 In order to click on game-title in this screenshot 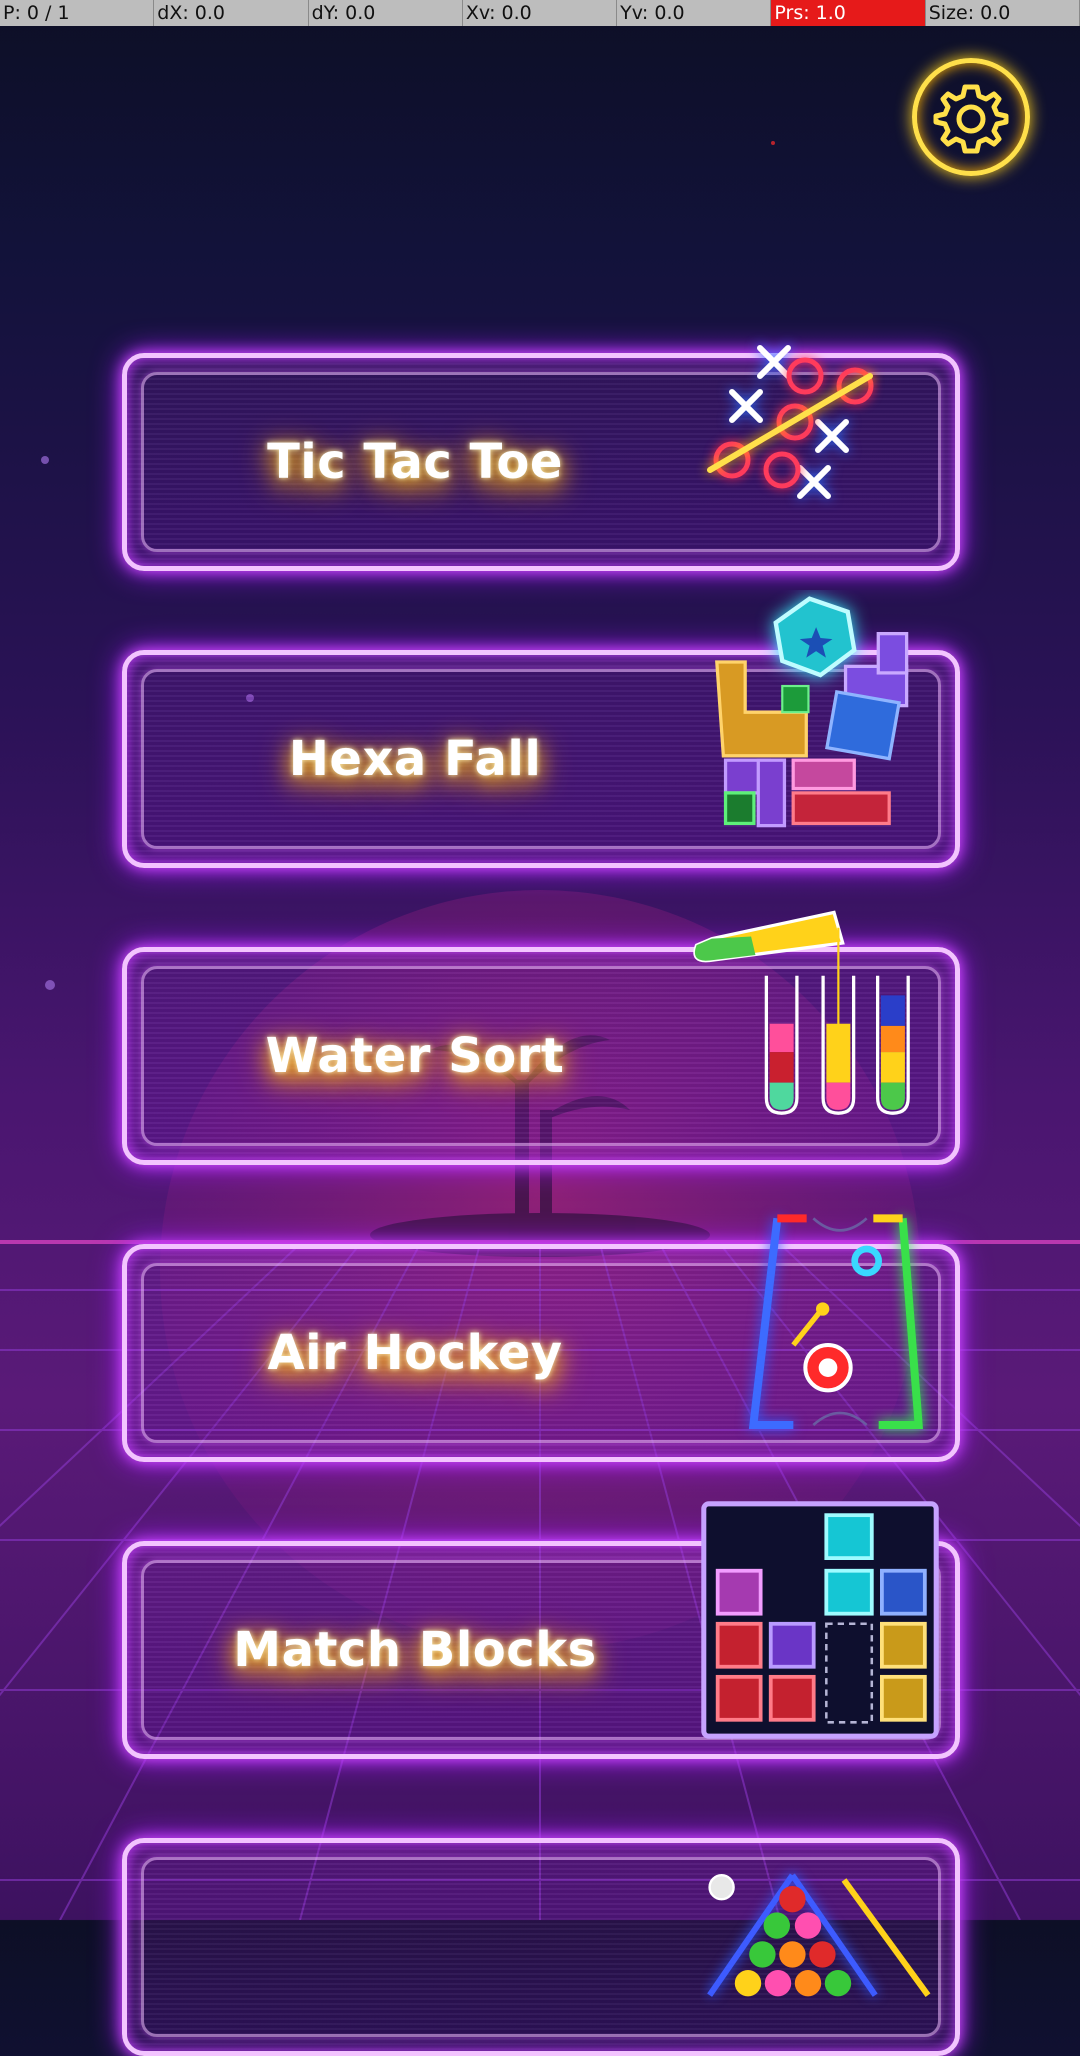, I will do `click(415, 1947)`.